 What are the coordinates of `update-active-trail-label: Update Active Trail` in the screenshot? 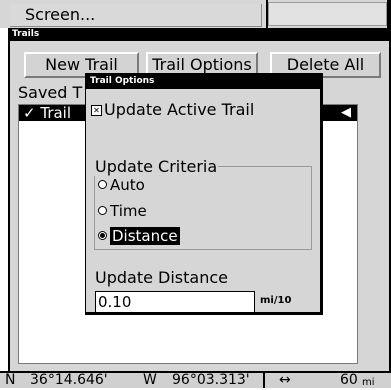 It's located at (179, 109).